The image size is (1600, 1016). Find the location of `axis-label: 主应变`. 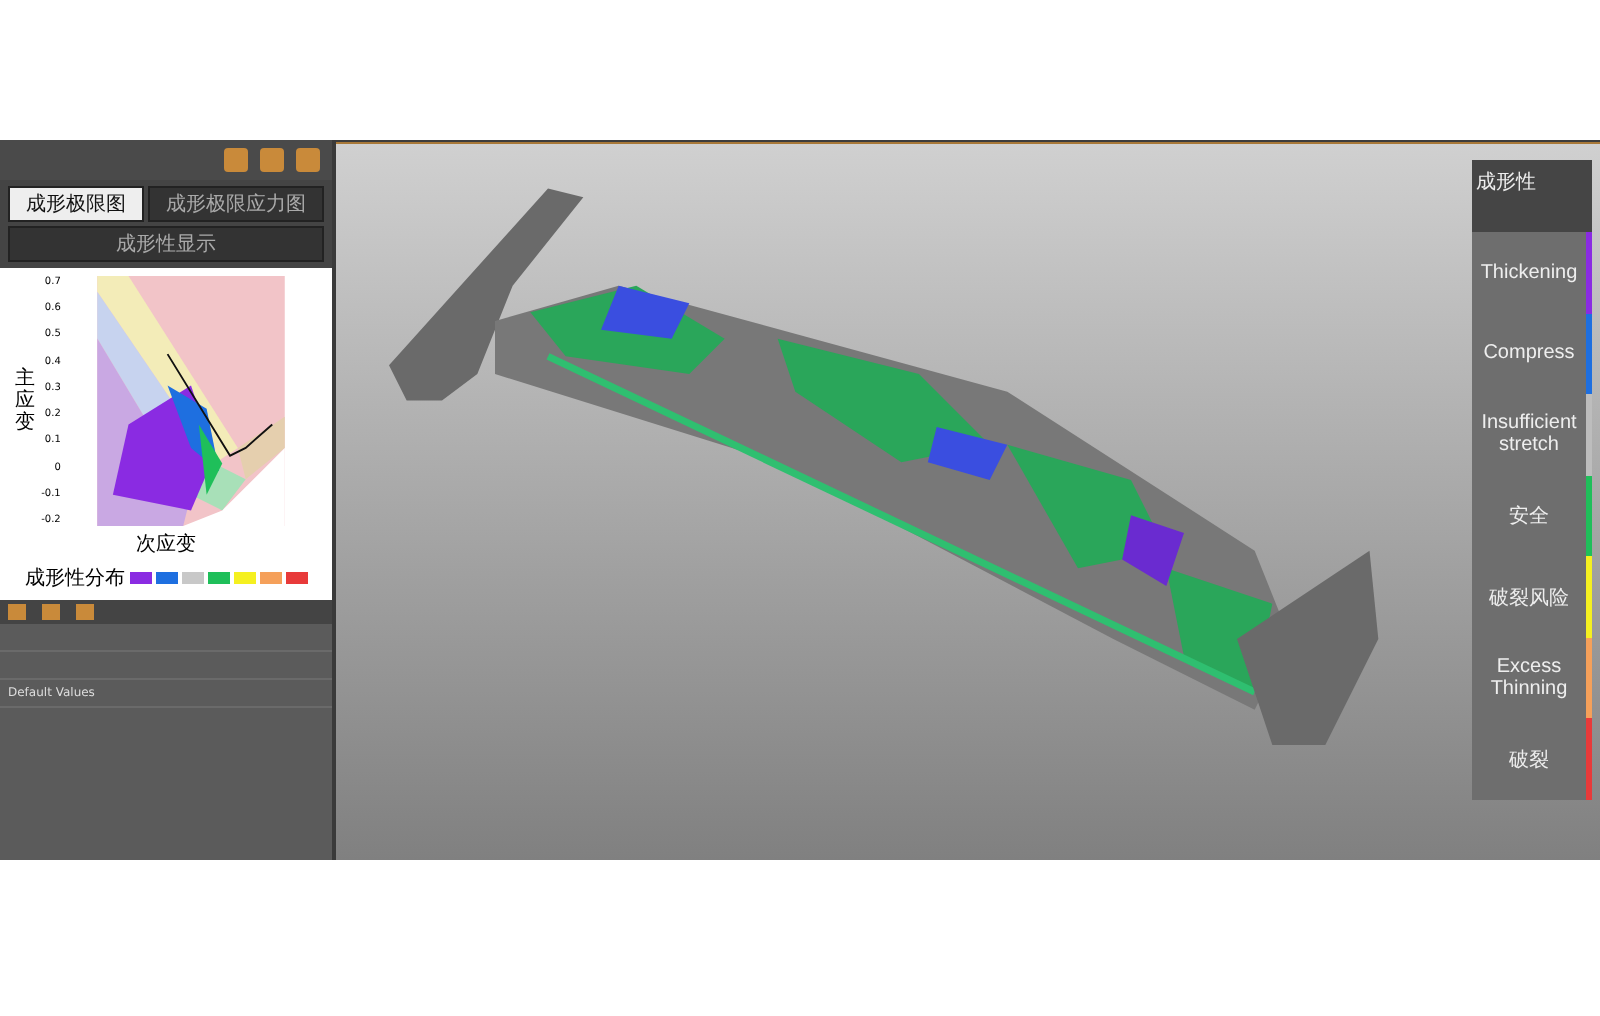

axis-label: 主应变 is located at coordinates (25, 401).